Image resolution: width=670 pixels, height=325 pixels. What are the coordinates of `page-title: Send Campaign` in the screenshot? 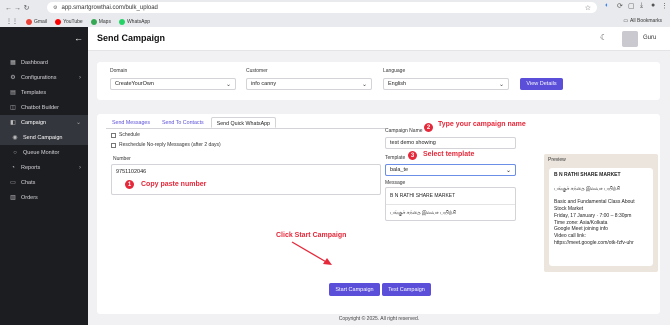 It's located at (131, 38).